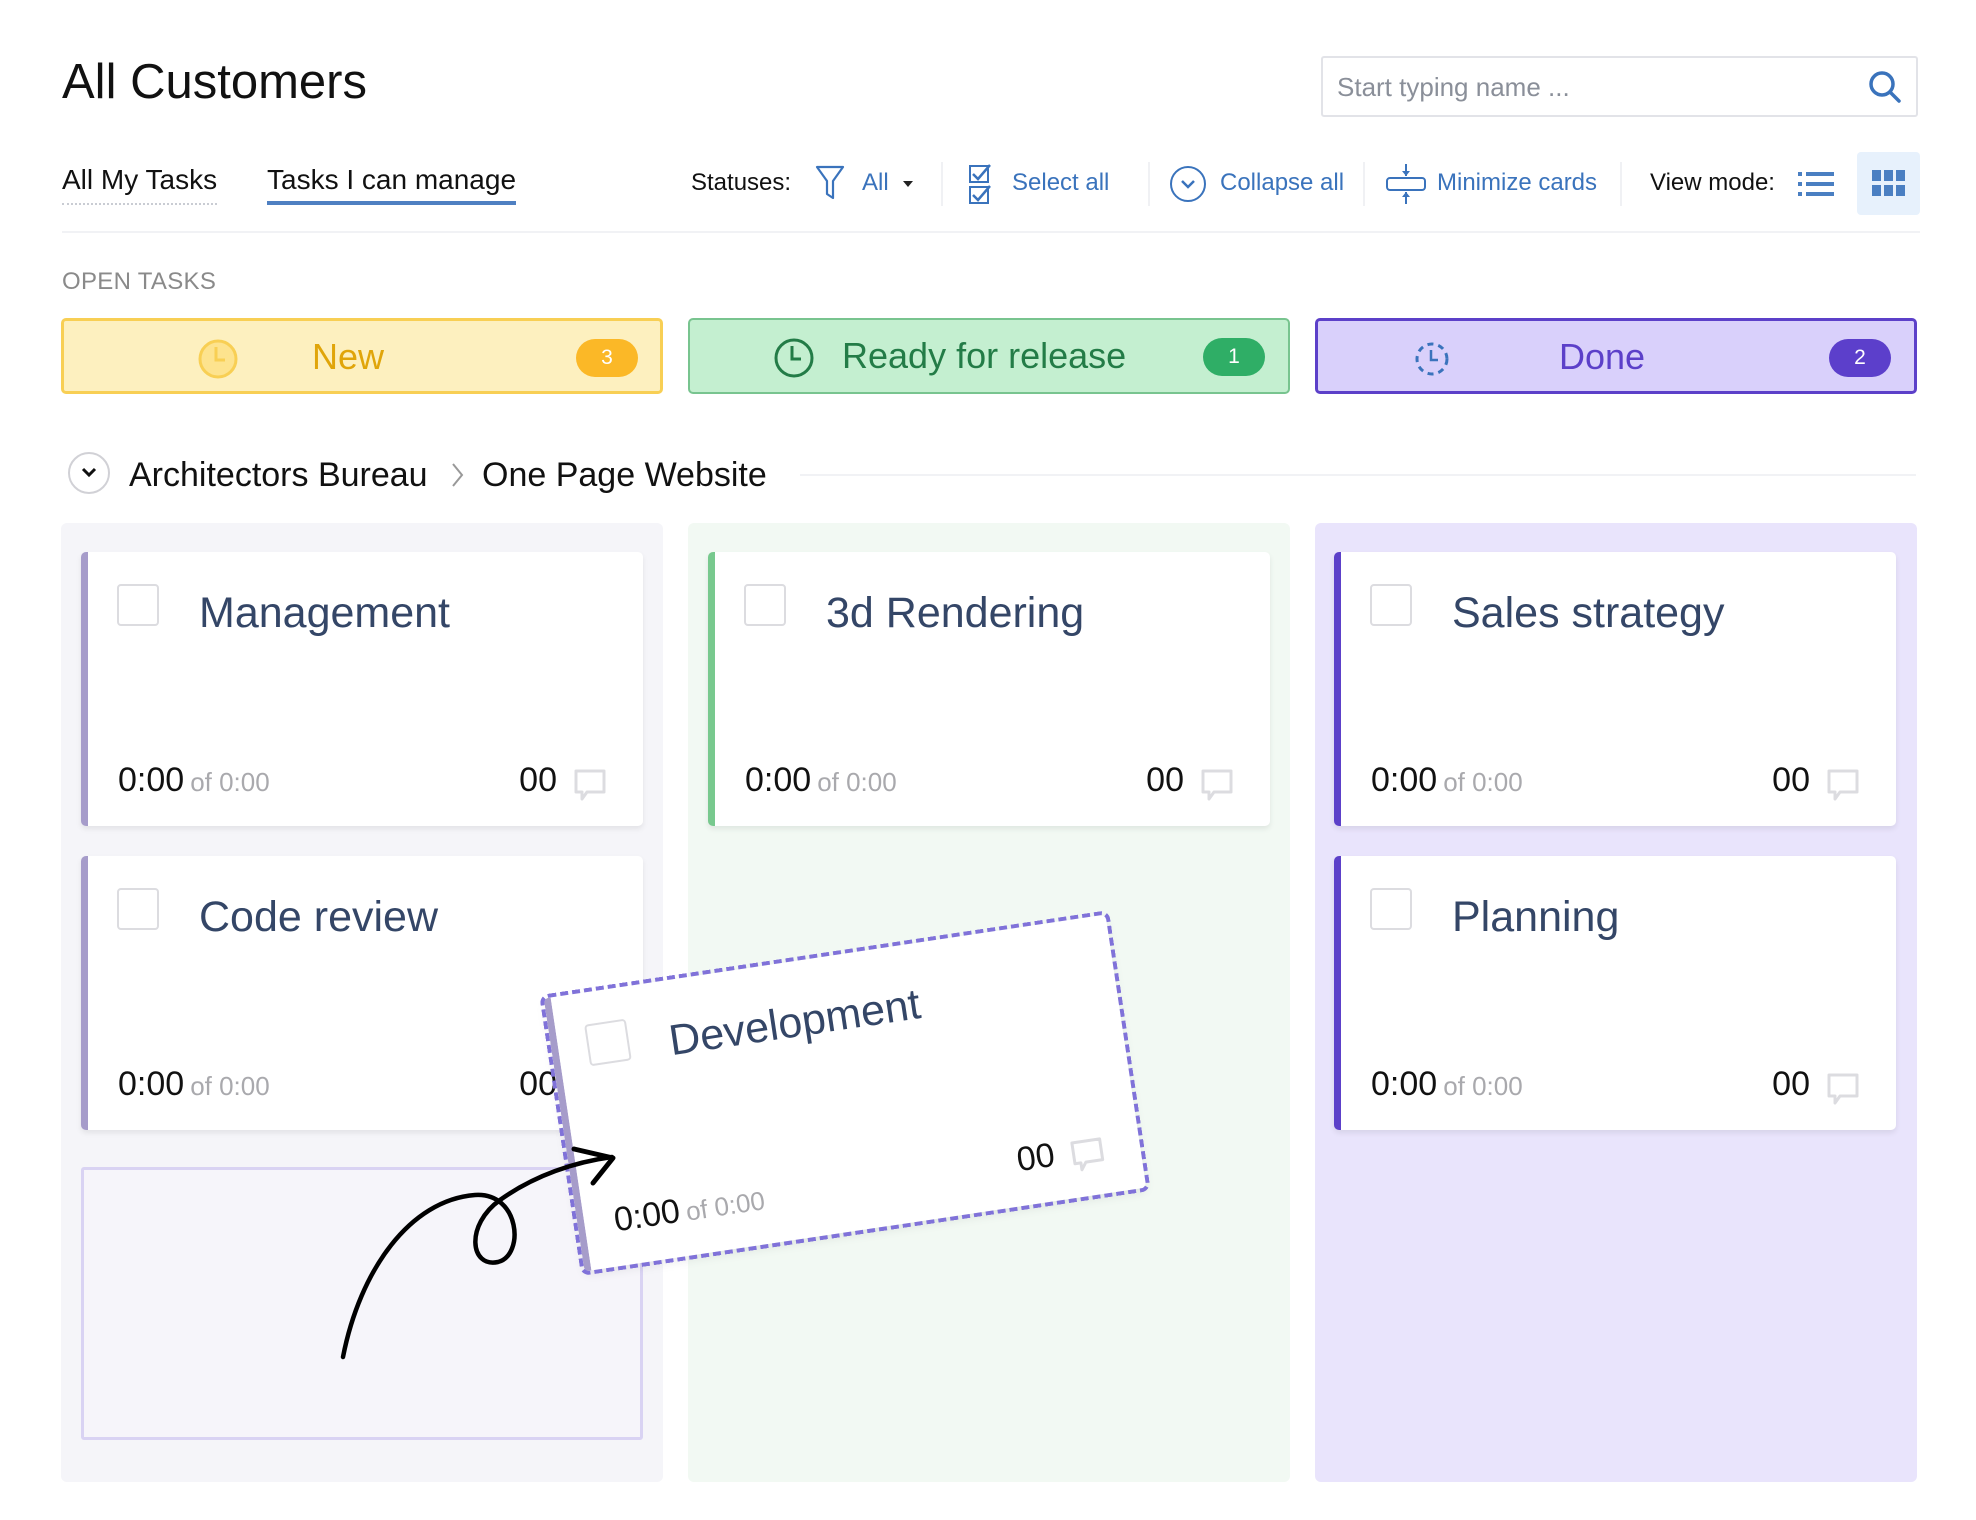 The height and width of the screenshot is (1520, 1976). I want to click on status-count-badge: 2, so click(1860, 358).